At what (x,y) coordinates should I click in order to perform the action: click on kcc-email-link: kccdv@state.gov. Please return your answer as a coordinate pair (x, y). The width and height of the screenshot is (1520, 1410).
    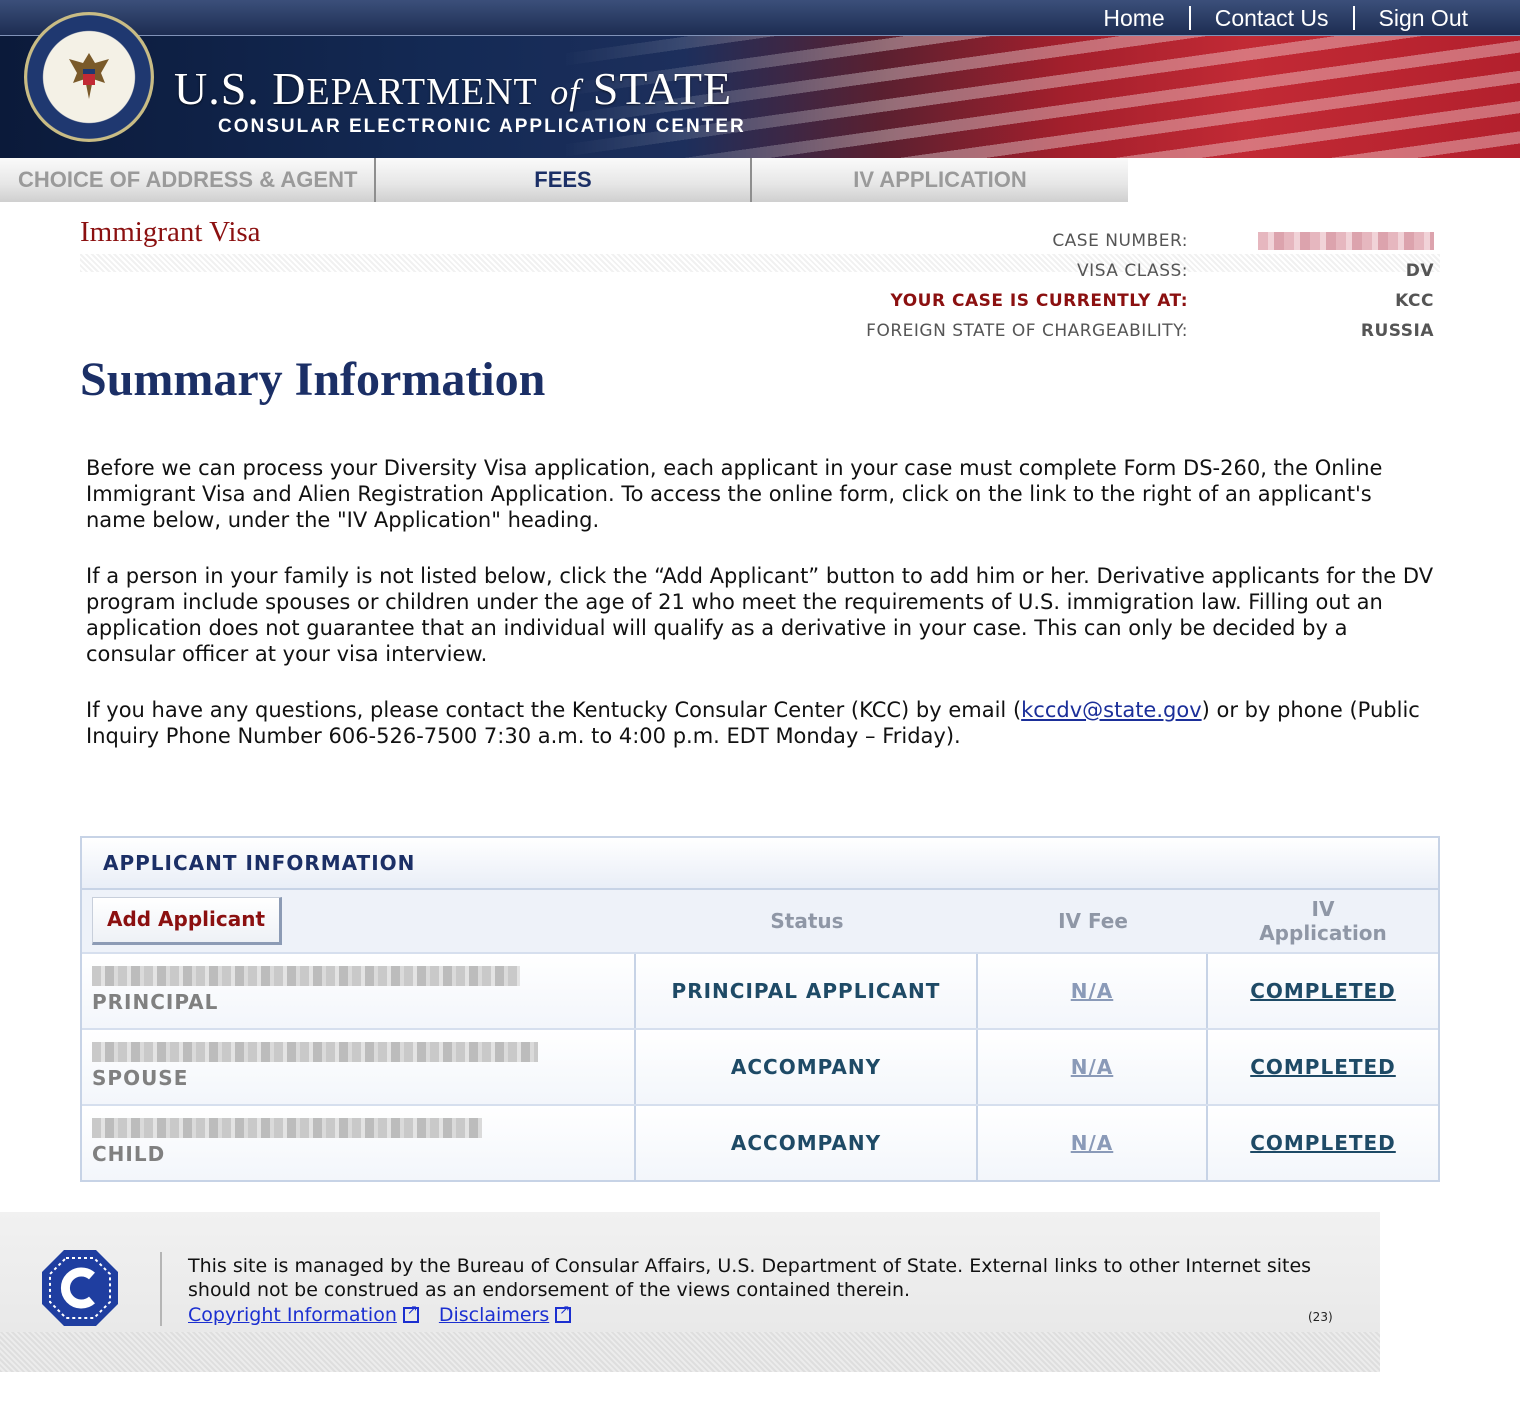
    Looking at the image, I should click on (1111, 710).